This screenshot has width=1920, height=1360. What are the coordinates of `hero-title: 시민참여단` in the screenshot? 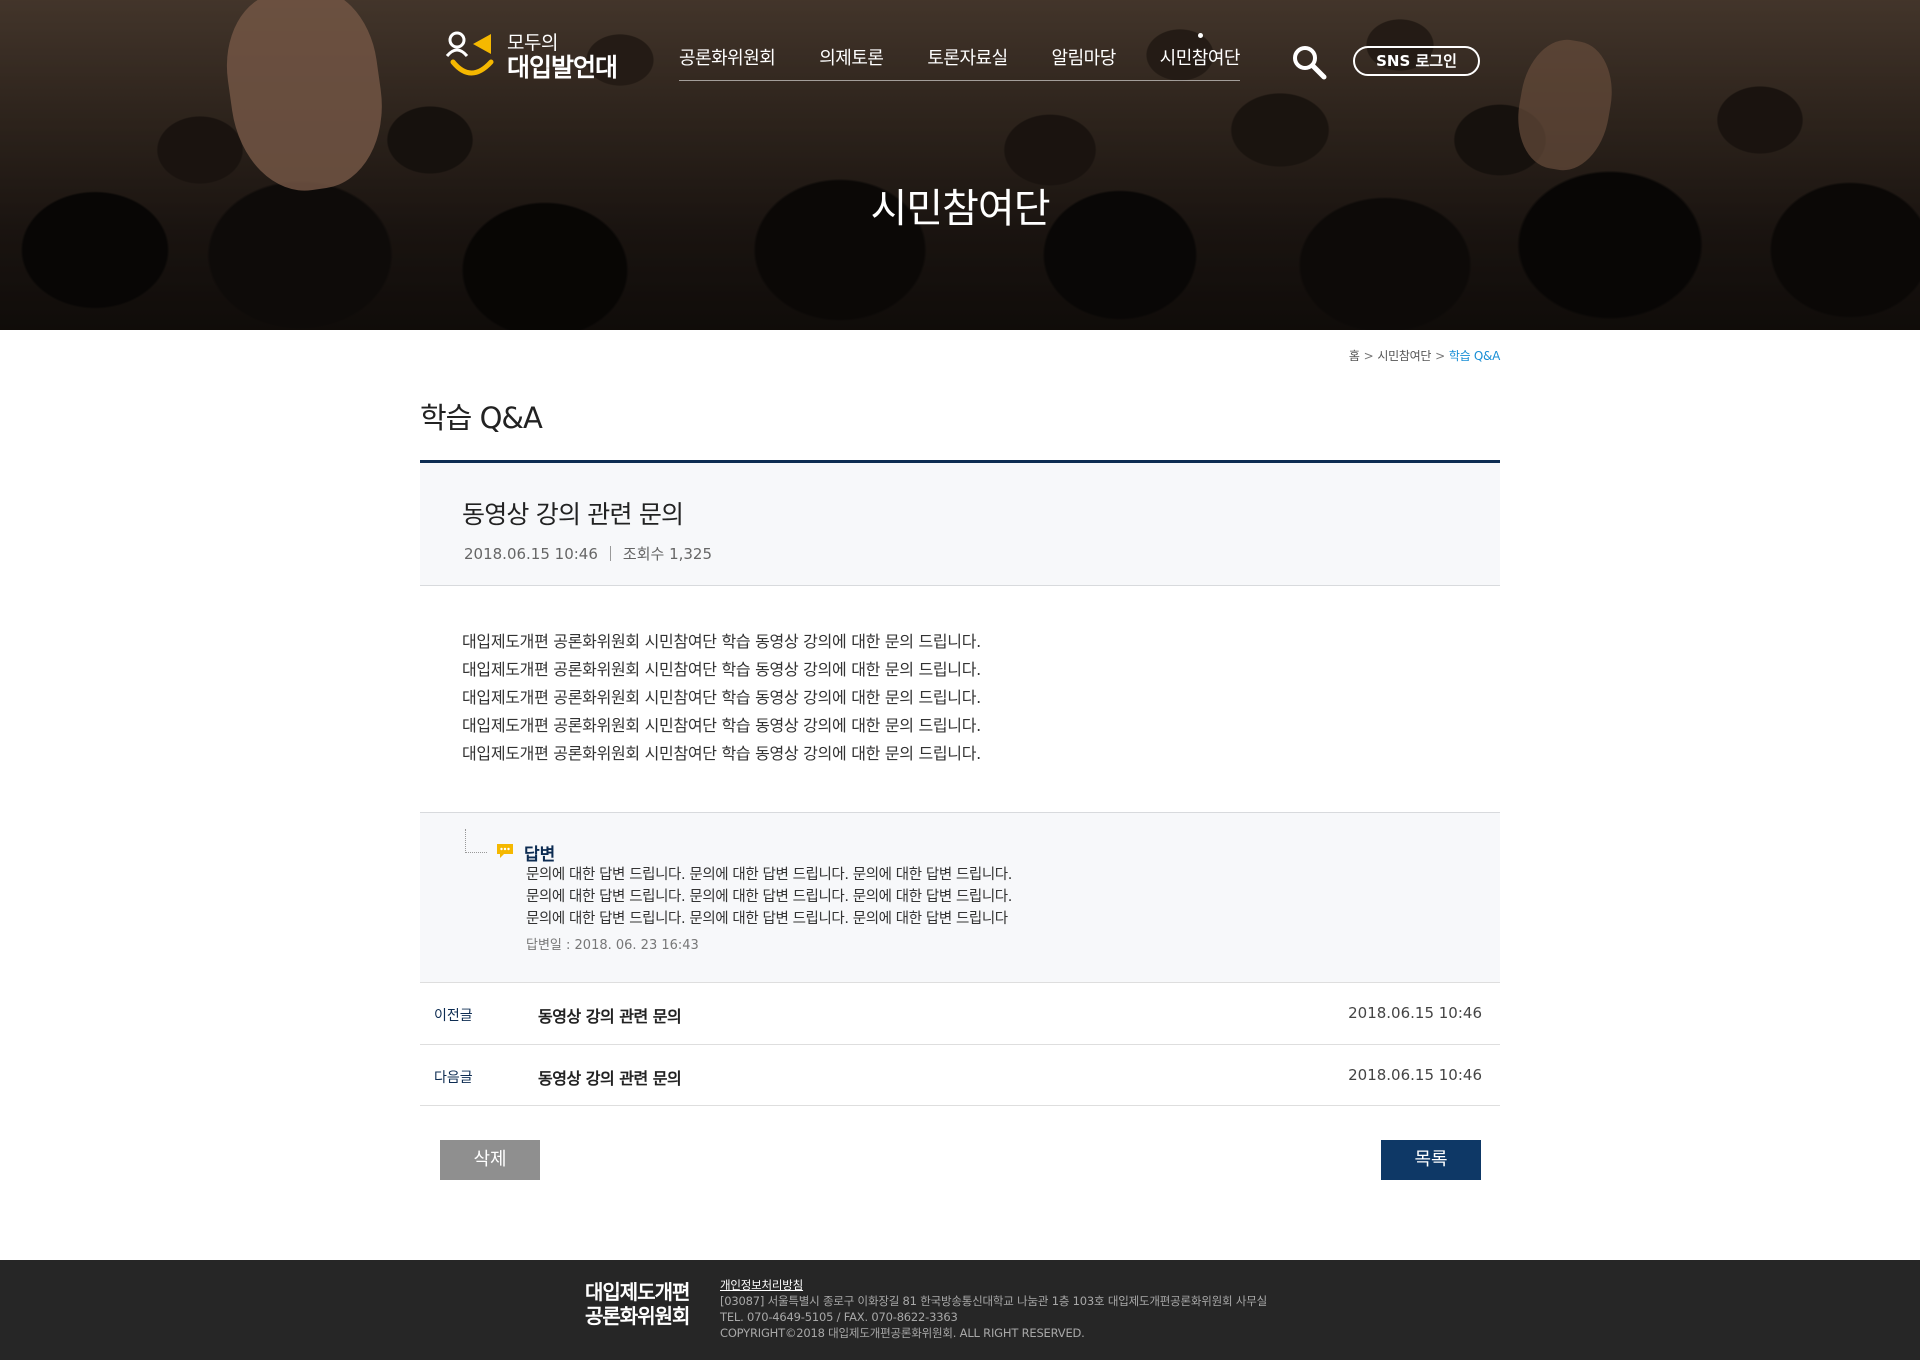 It's located at (960, 209).